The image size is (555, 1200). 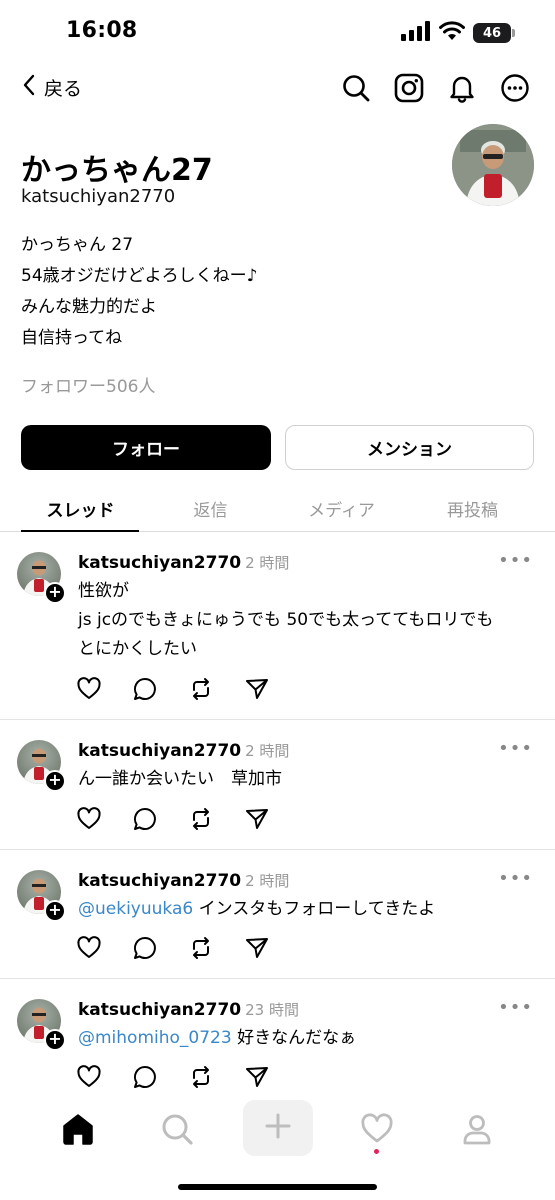 I want to click on plus-icon, so click(x=278, y=1128).